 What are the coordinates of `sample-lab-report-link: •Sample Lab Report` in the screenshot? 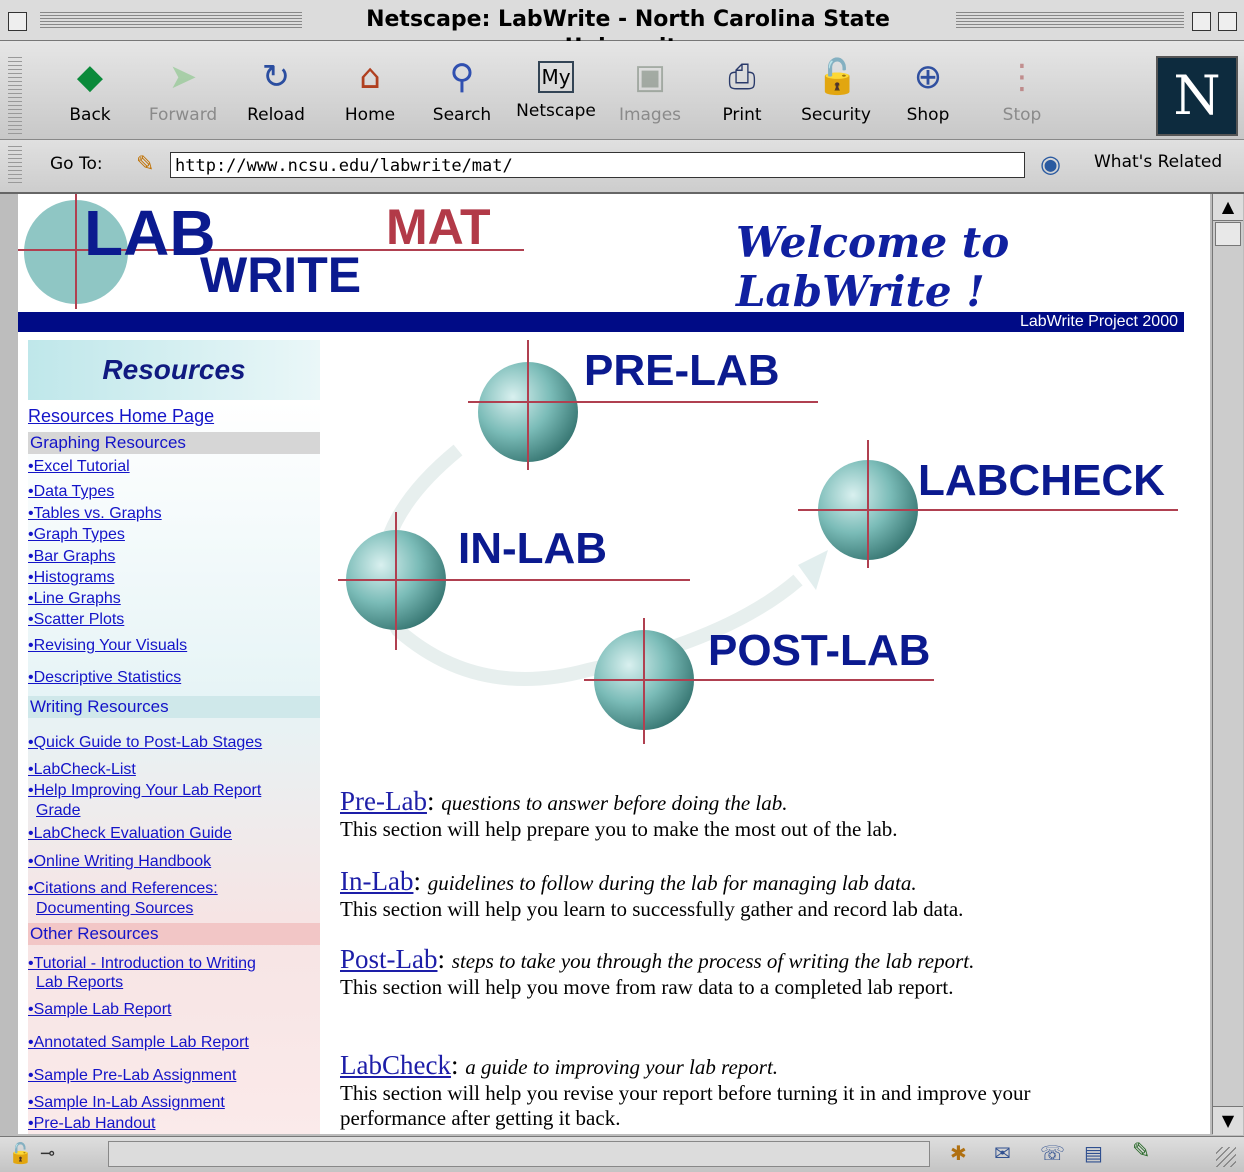 It's located at (99, 1010).